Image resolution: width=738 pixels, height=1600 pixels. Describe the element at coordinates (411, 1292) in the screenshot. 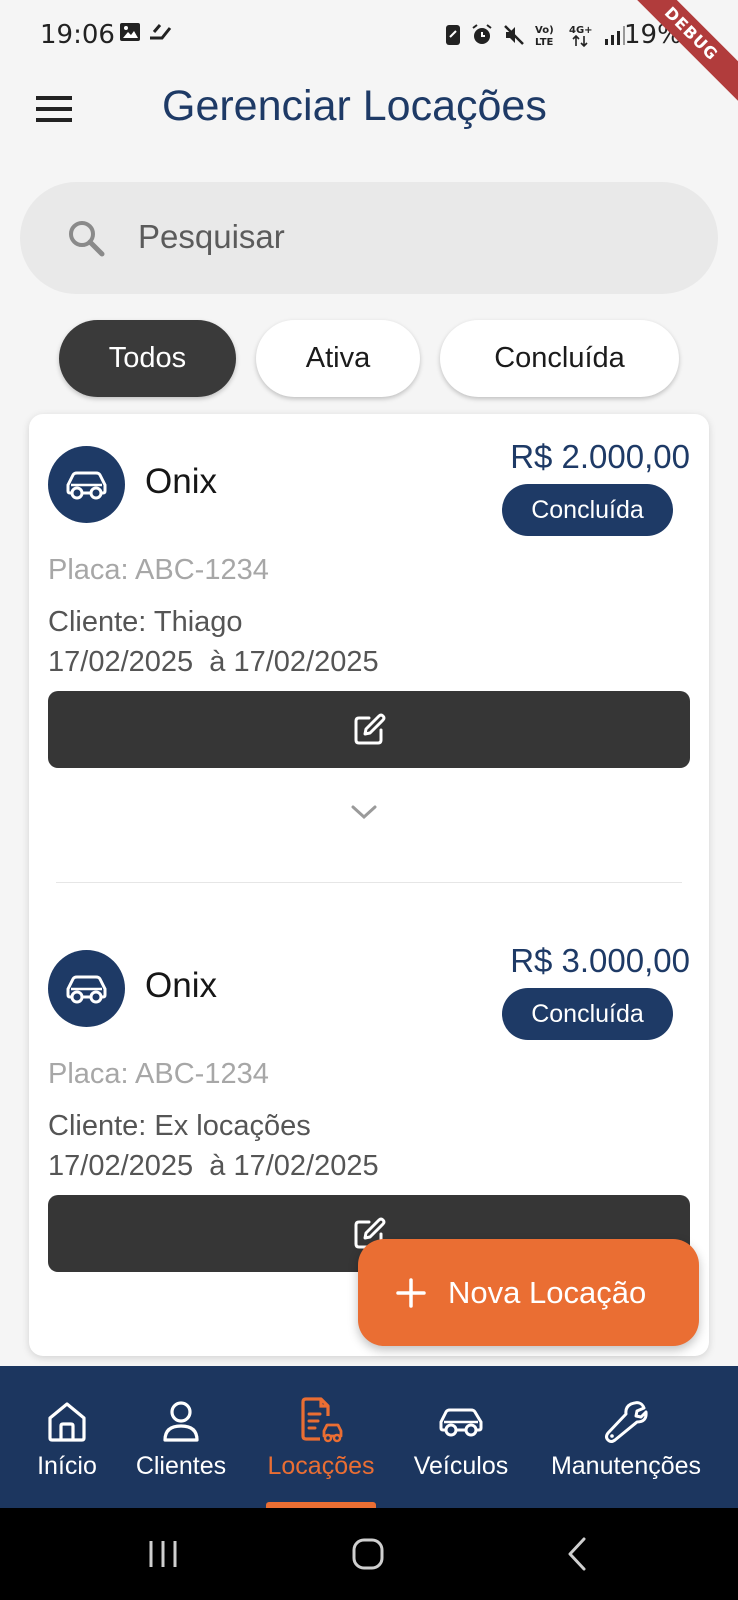

I see `plus-icon` at that location.